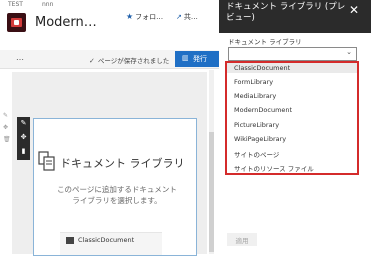 The image size is (371, 256). What do you see at coordinates (292, 54) in the screenshot?
I see `library-dropdown: ⌄` at bounding box center [292, 54].